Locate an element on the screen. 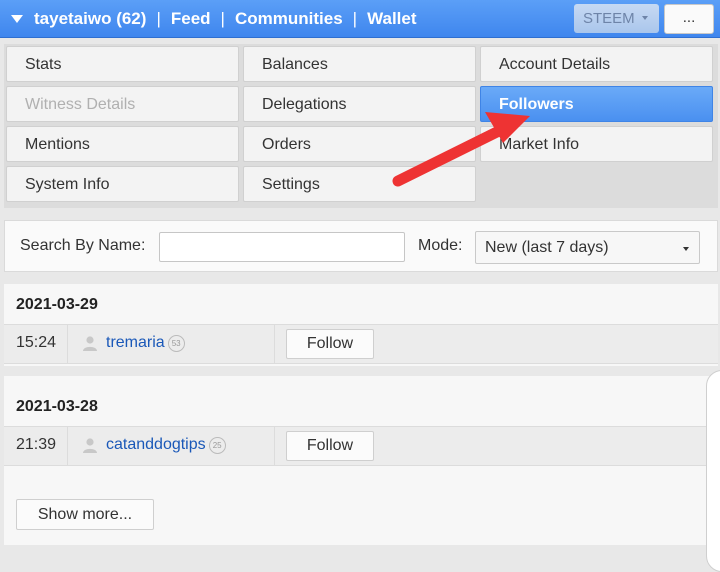 The image size is (720, 572). menu-orders: Orders is located at coordinates (359, 144).